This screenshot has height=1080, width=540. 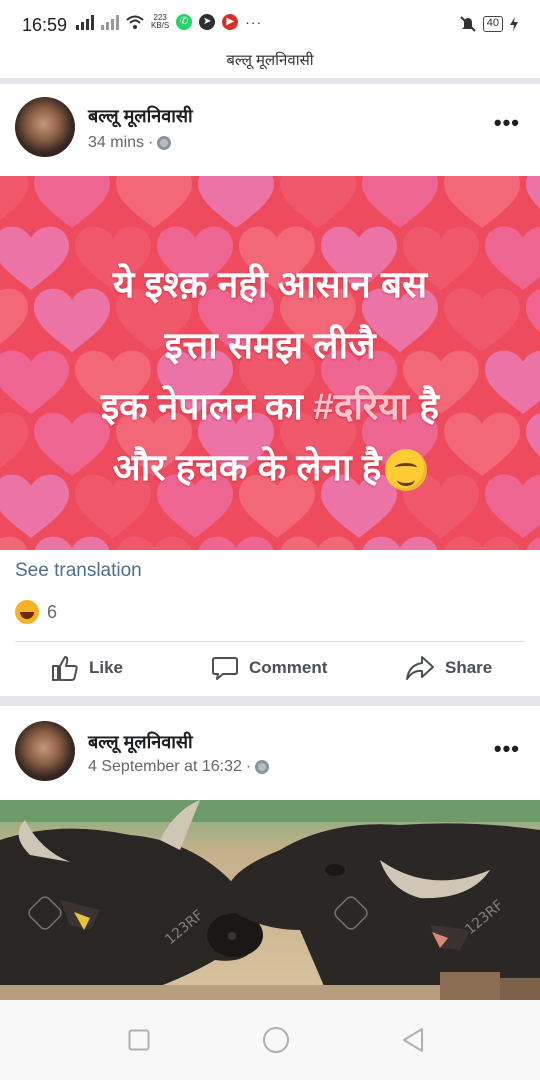 I want to click on image-text-line1: ये इश्क़ नही आसान बस, so click(x=270, y=284).